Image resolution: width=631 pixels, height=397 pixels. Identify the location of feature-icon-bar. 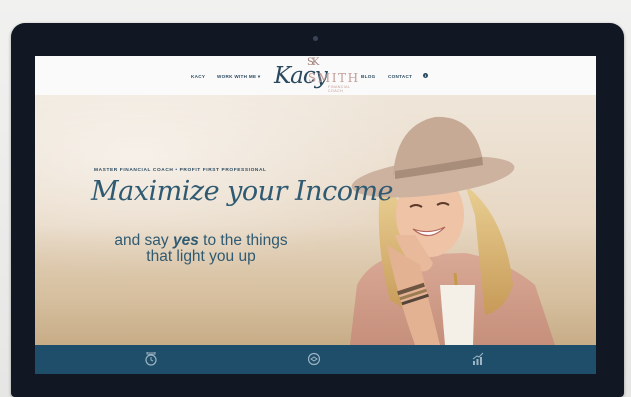
(315, 359).